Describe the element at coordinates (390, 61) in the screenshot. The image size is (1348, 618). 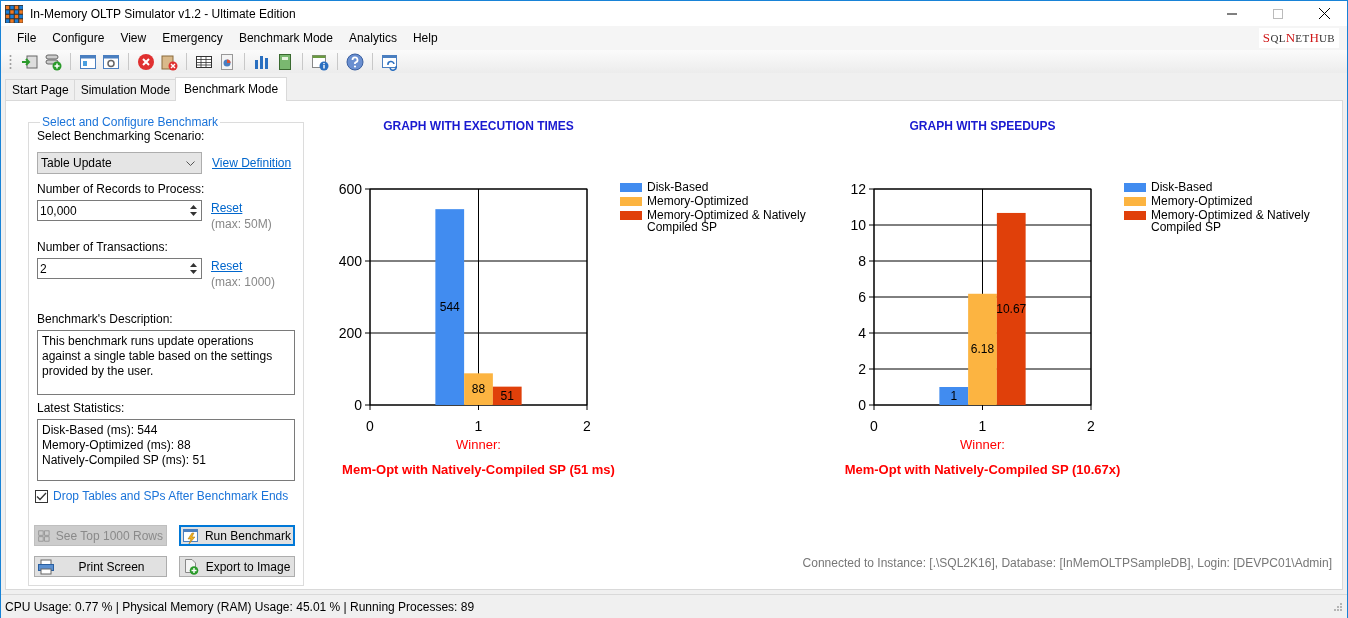
I see `window-refresh-icon` at that location.